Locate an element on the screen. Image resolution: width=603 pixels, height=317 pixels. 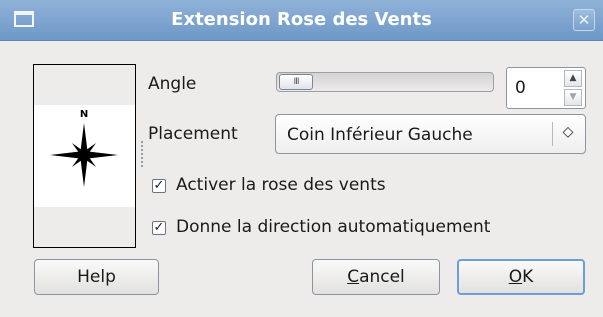
placement-selected: Coin Inférieur Gauche is located at coordinates (380, 135).